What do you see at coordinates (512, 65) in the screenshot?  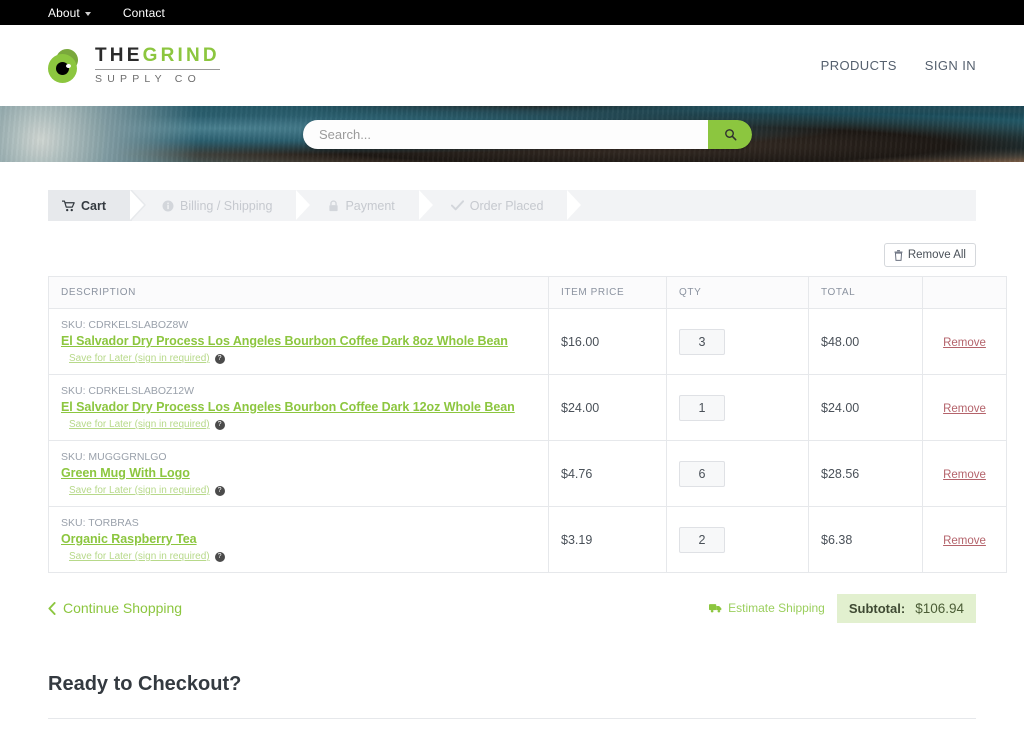 I see `site-header: THEGRIND SUPPLY CO PRODUCTS SIGN IN` at bounding box center [512, 65].